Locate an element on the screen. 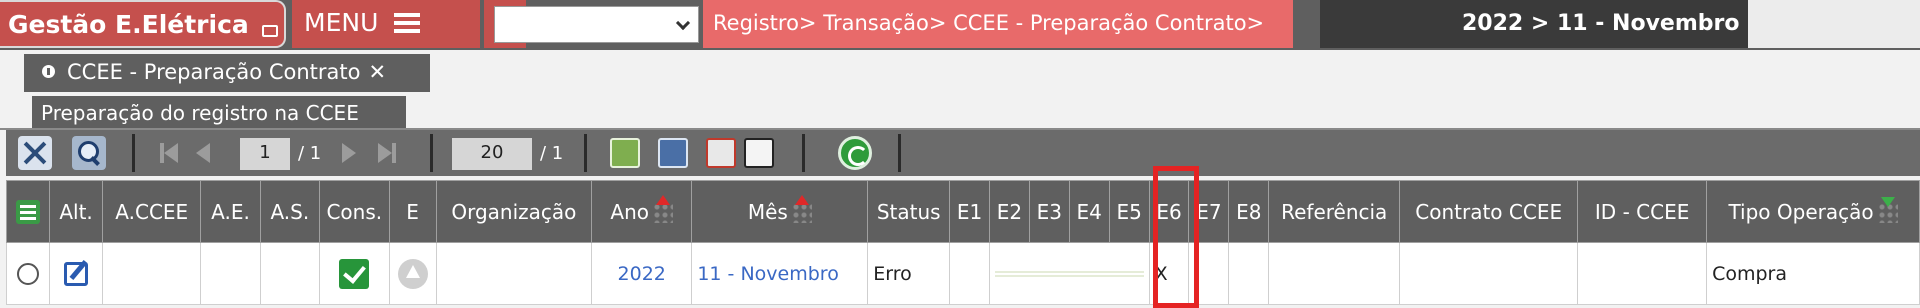 The width and height of the screenshot is (1920, 308). col-cons: Cons. is located at coordinates (354, 211).